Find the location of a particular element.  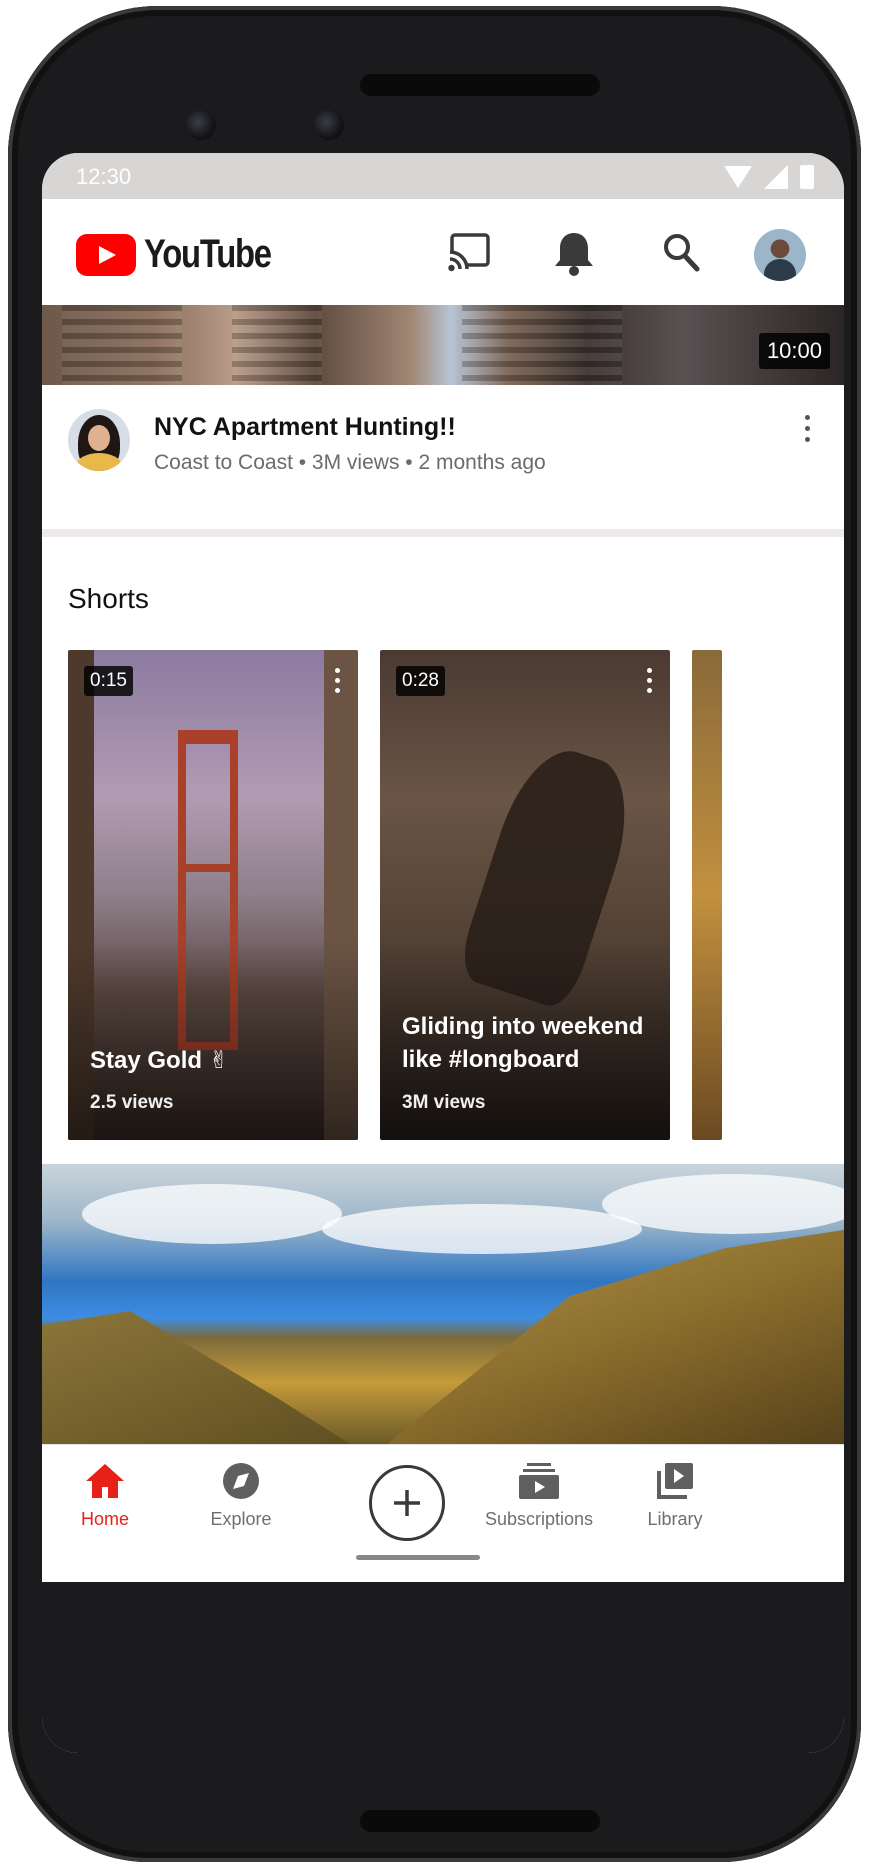

signal-icon is located at coordinates (776, 177).